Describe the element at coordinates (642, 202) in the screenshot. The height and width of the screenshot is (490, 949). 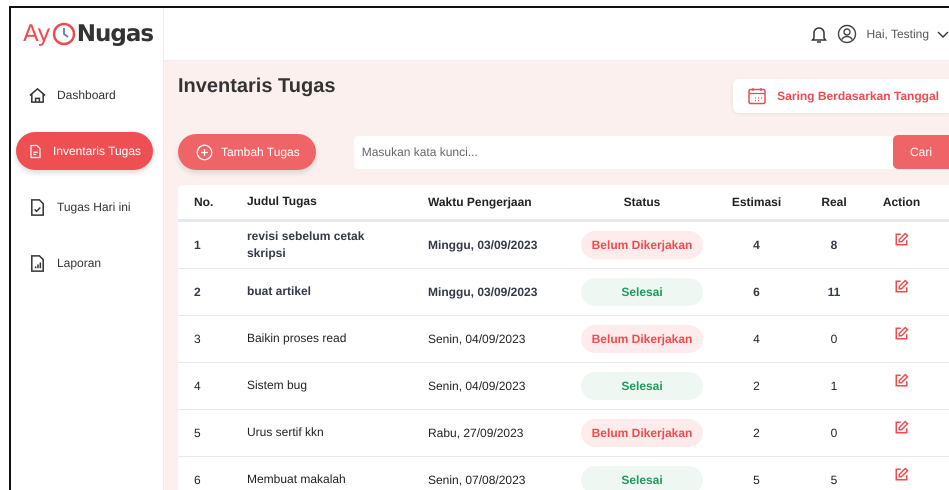
I see `column-header: Status` at that location.